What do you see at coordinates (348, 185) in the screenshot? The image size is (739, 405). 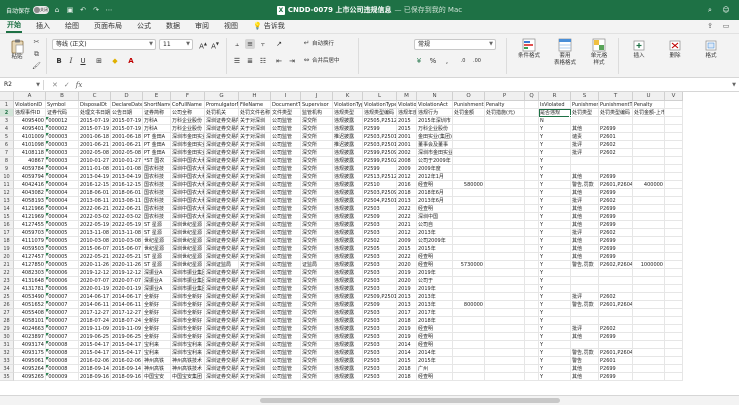 I see `cell-k11: 违规披露` at bounding box center [348, 185].